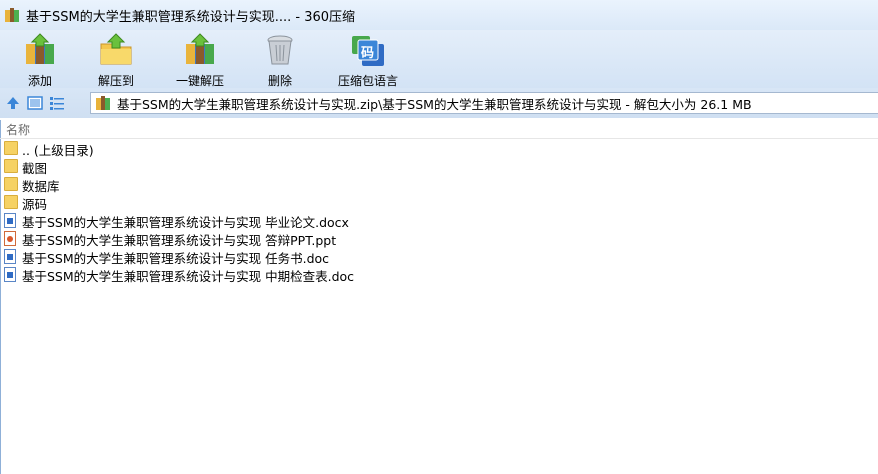  Describe the element at coordinates (280, 50) in the screenshot. I see `delete-bin-icon` at that location.